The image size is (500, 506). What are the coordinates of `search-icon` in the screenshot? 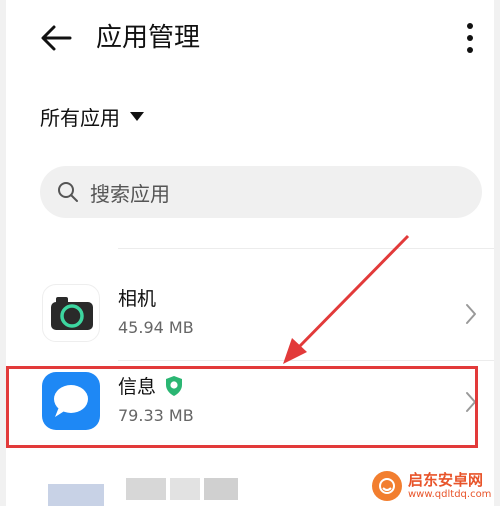 It's located at (68, 192).